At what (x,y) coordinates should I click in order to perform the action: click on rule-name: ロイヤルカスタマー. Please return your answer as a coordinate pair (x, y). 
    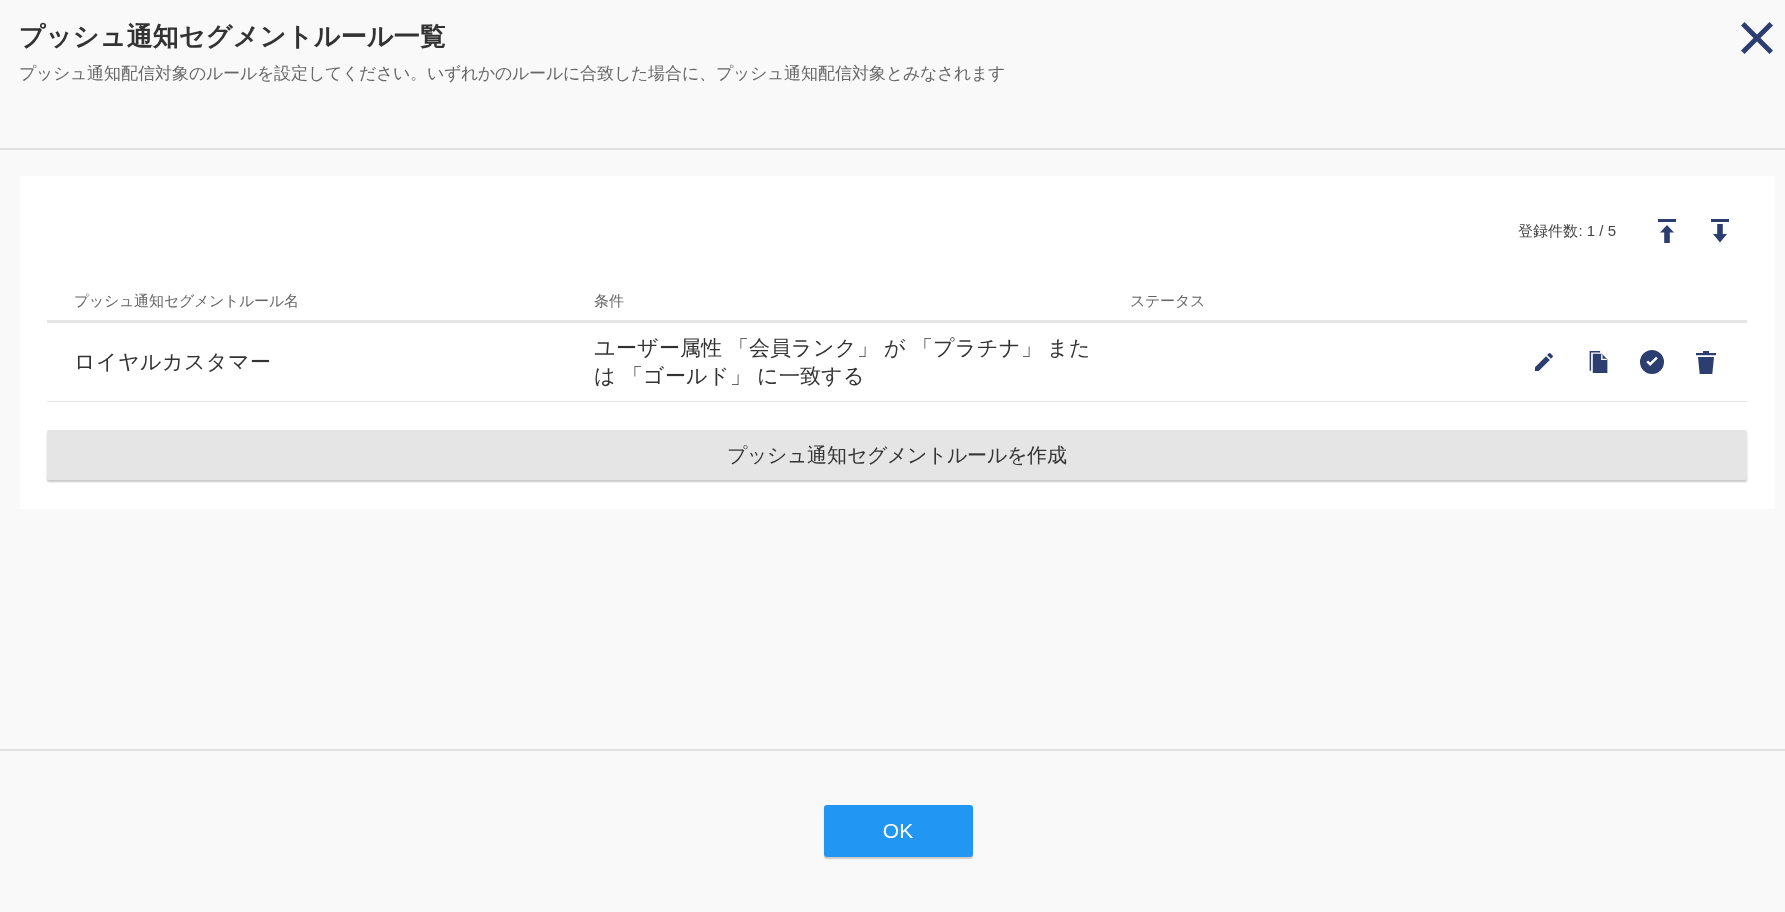
    Looking at the image, I should click on (172, 362).